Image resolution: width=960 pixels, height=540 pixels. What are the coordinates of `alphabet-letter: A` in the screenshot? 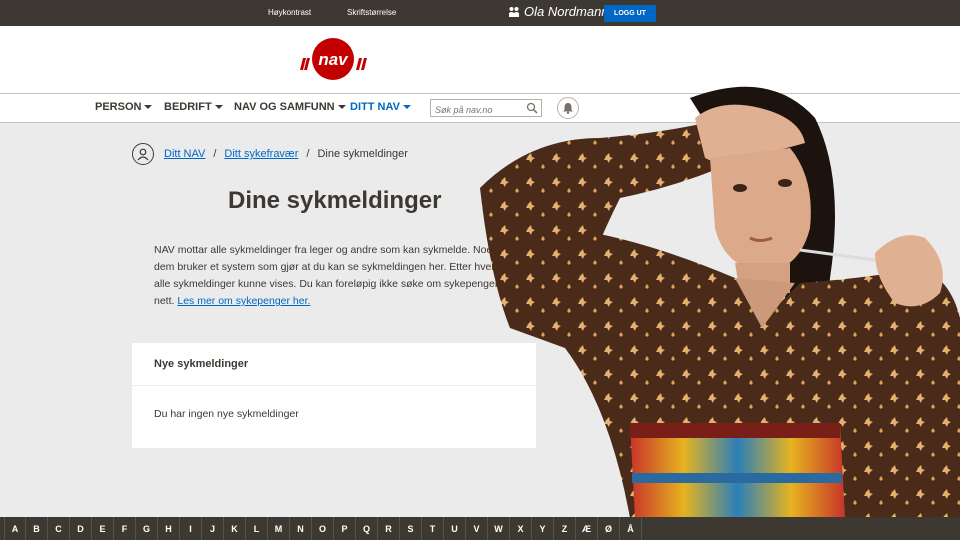 It's located at (15, 528).